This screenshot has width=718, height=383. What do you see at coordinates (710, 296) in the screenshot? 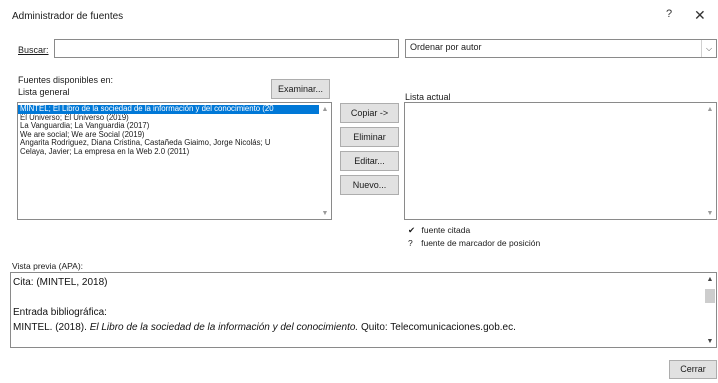
I see `scroll-thumb` at bounding box center [710, 296].